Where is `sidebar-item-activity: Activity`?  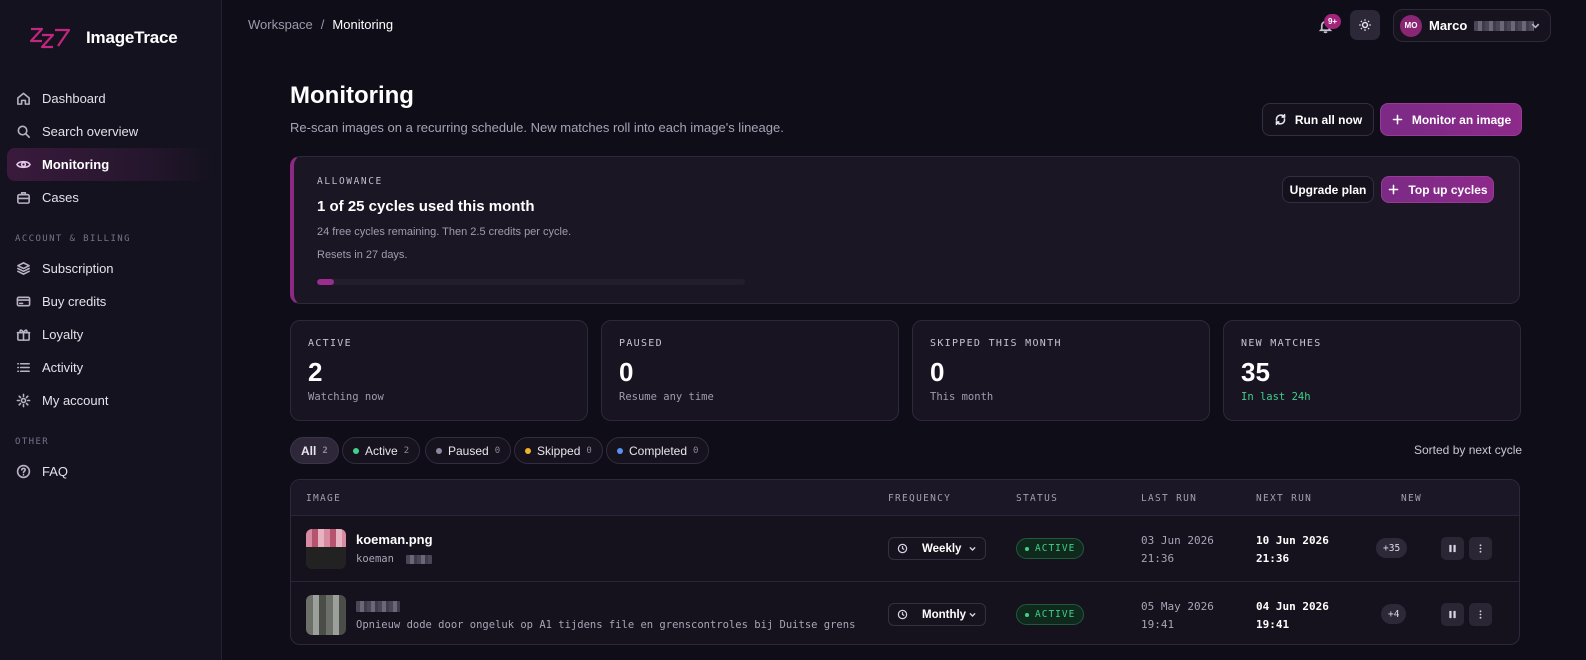
sidebar-item-activity: Activity is located at coordinates (108, 367).